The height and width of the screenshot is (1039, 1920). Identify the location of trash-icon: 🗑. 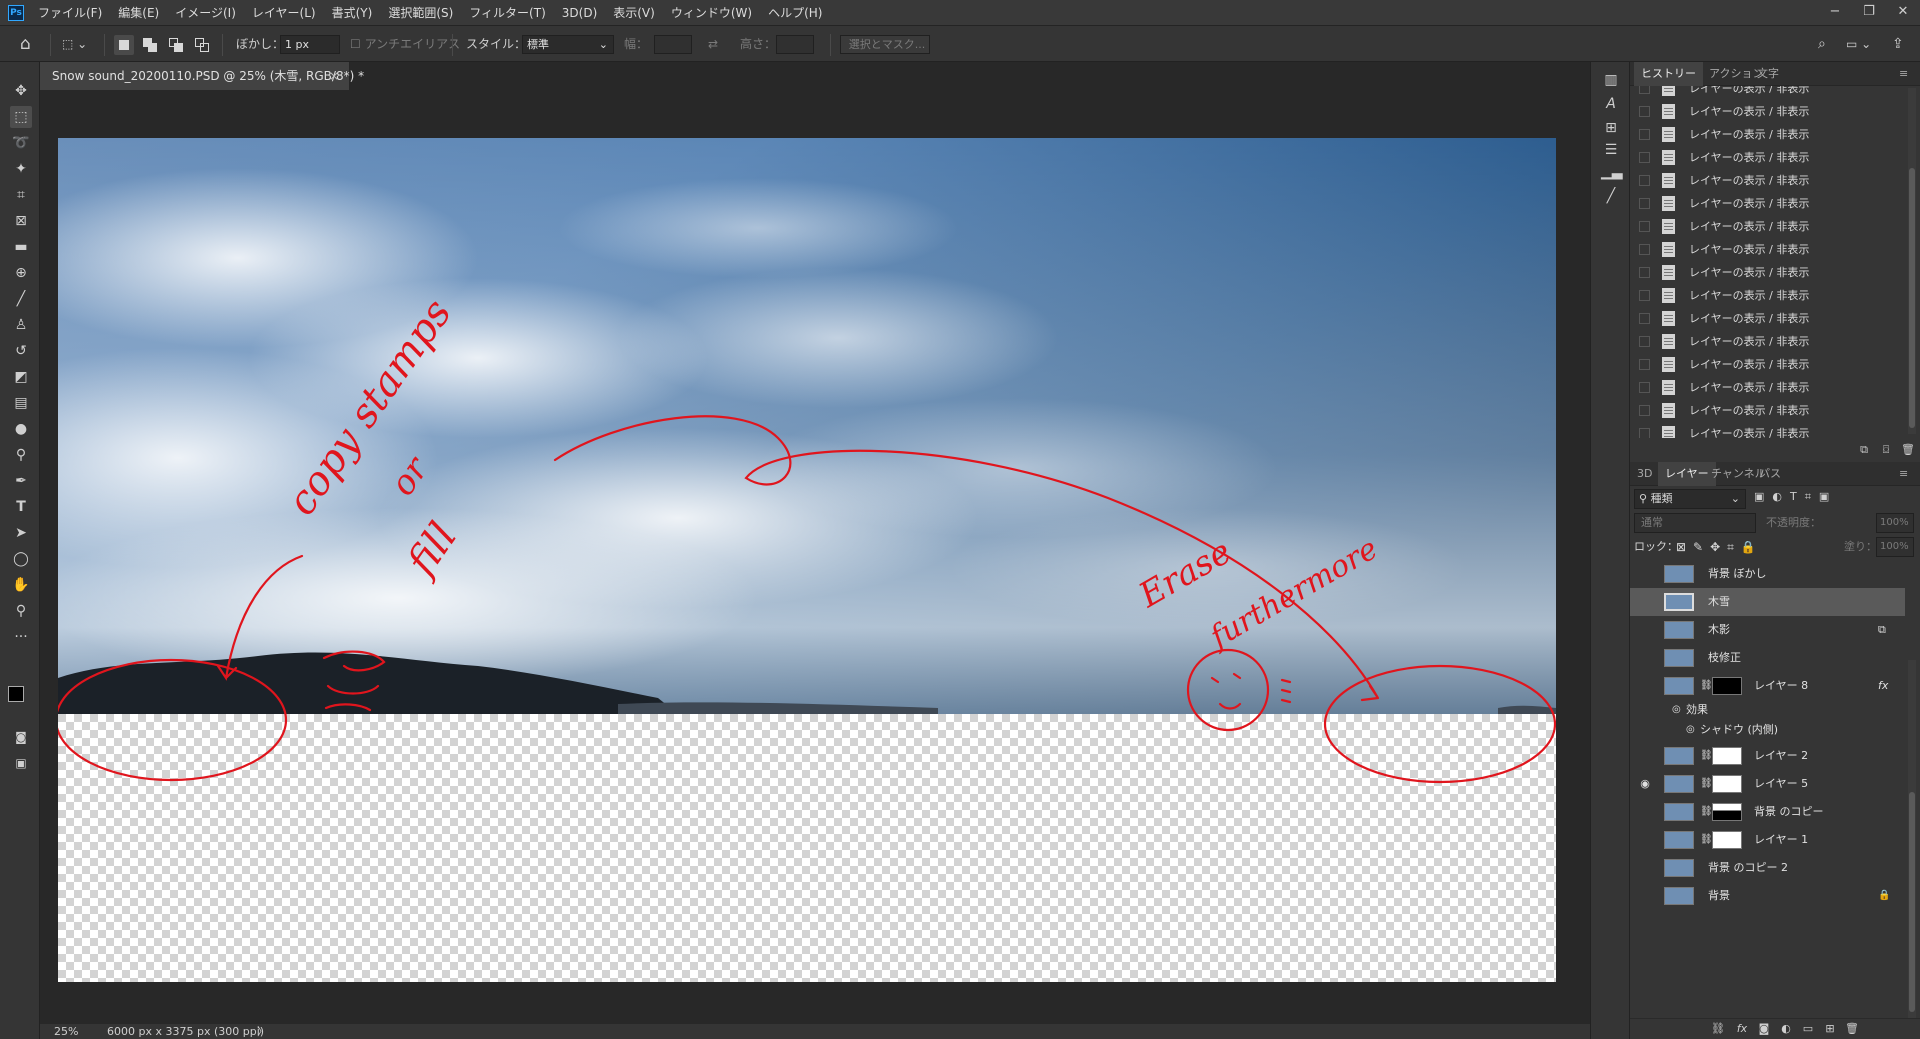
(1852, 1029).